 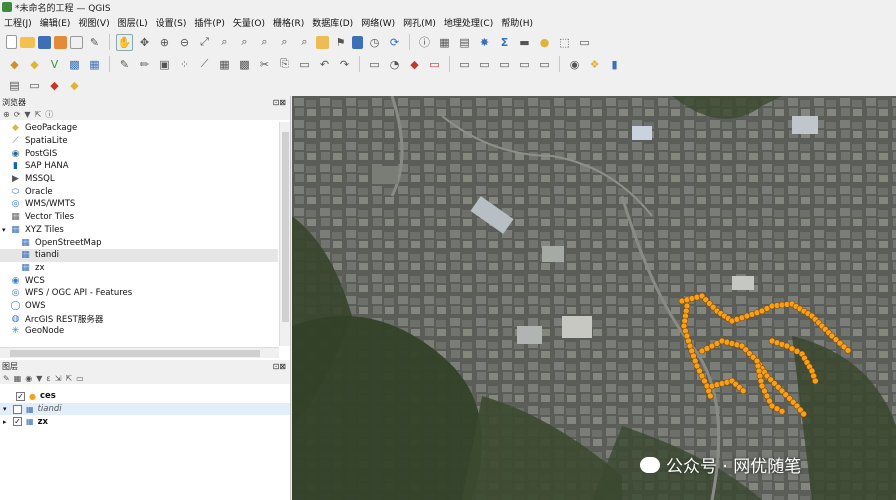 I want to click on browser-item: ▾ ▦ XYZ Tiles, so click(x=139, y=230).